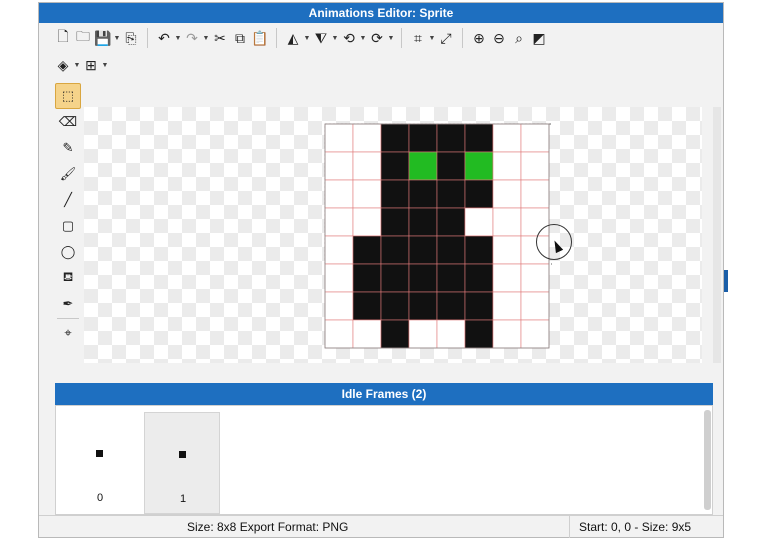 This screenshot has width=763, height=541. Describe the element at coordinates (707, 460) in the screenshot. I see `frames-scrollbar` at that location.